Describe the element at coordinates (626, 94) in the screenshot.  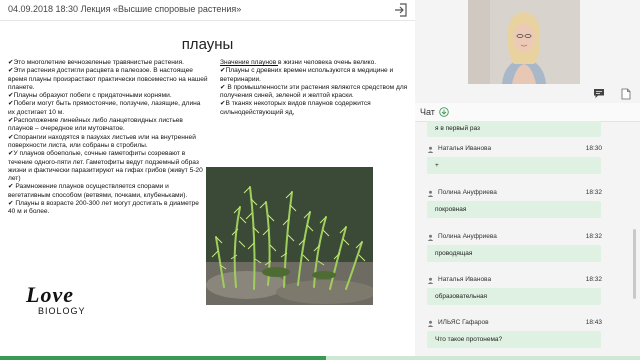
I see `document-icon` at that location.